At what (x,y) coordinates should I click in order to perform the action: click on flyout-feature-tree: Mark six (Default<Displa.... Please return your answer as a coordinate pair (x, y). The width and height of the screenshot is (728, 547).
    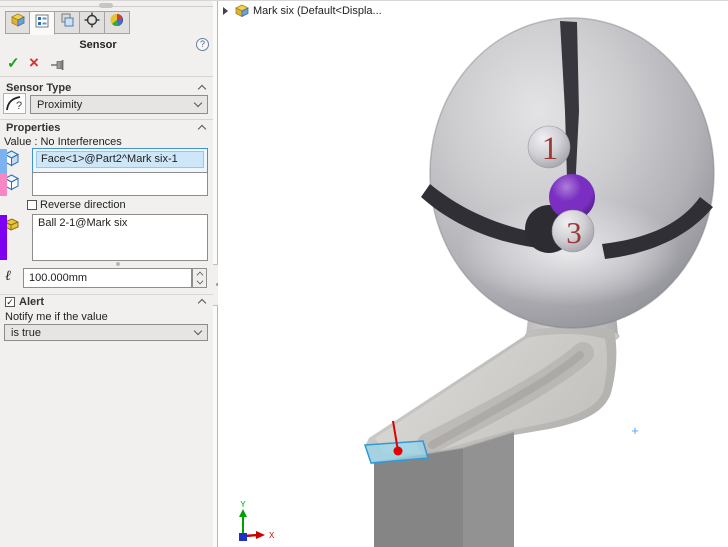
    Looking at the image, I should click on (302, 10).